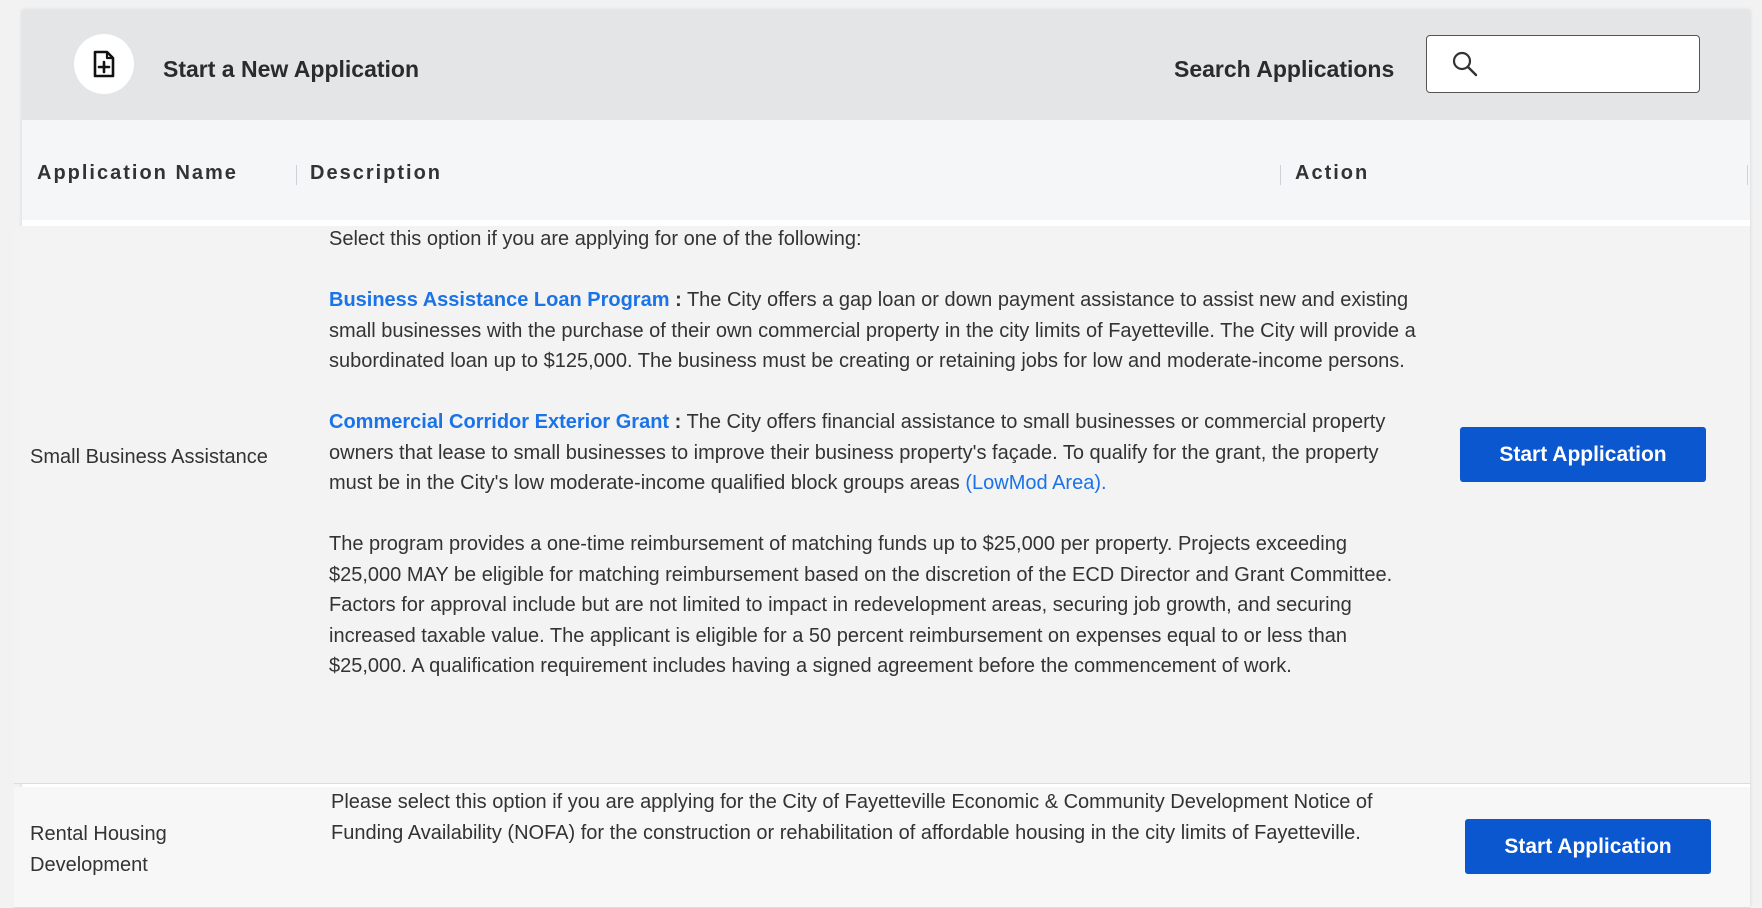 The image size is (1762, 908). I want to click on search-box, so click(1563, 64).